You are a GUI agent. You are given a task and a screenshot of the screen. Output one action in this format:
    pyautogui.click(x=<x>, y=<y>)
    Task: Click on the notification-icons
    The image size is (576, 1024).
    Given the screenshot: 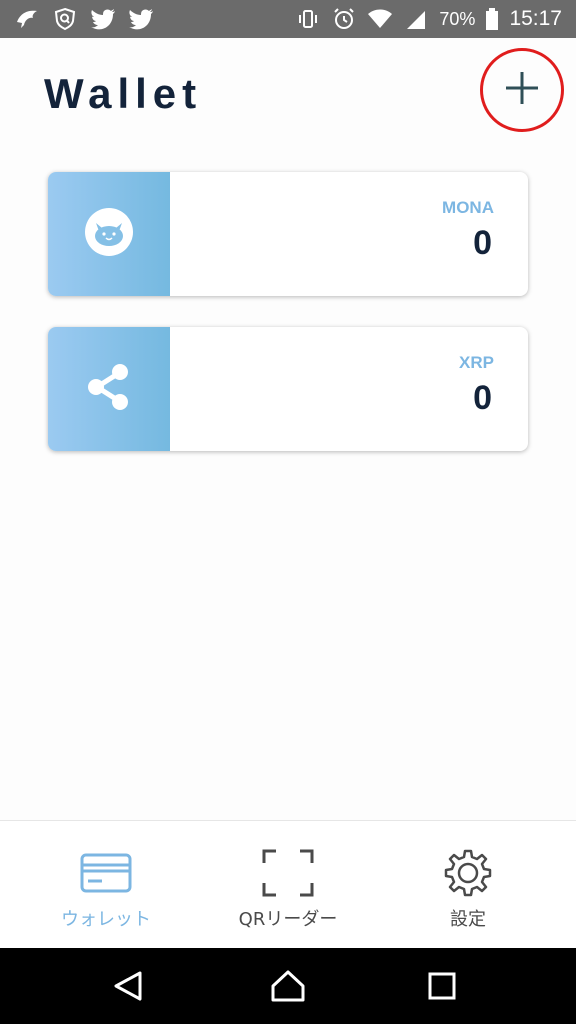 What is the action you would take?
    pyautogui.click(x=84, y=19)
    